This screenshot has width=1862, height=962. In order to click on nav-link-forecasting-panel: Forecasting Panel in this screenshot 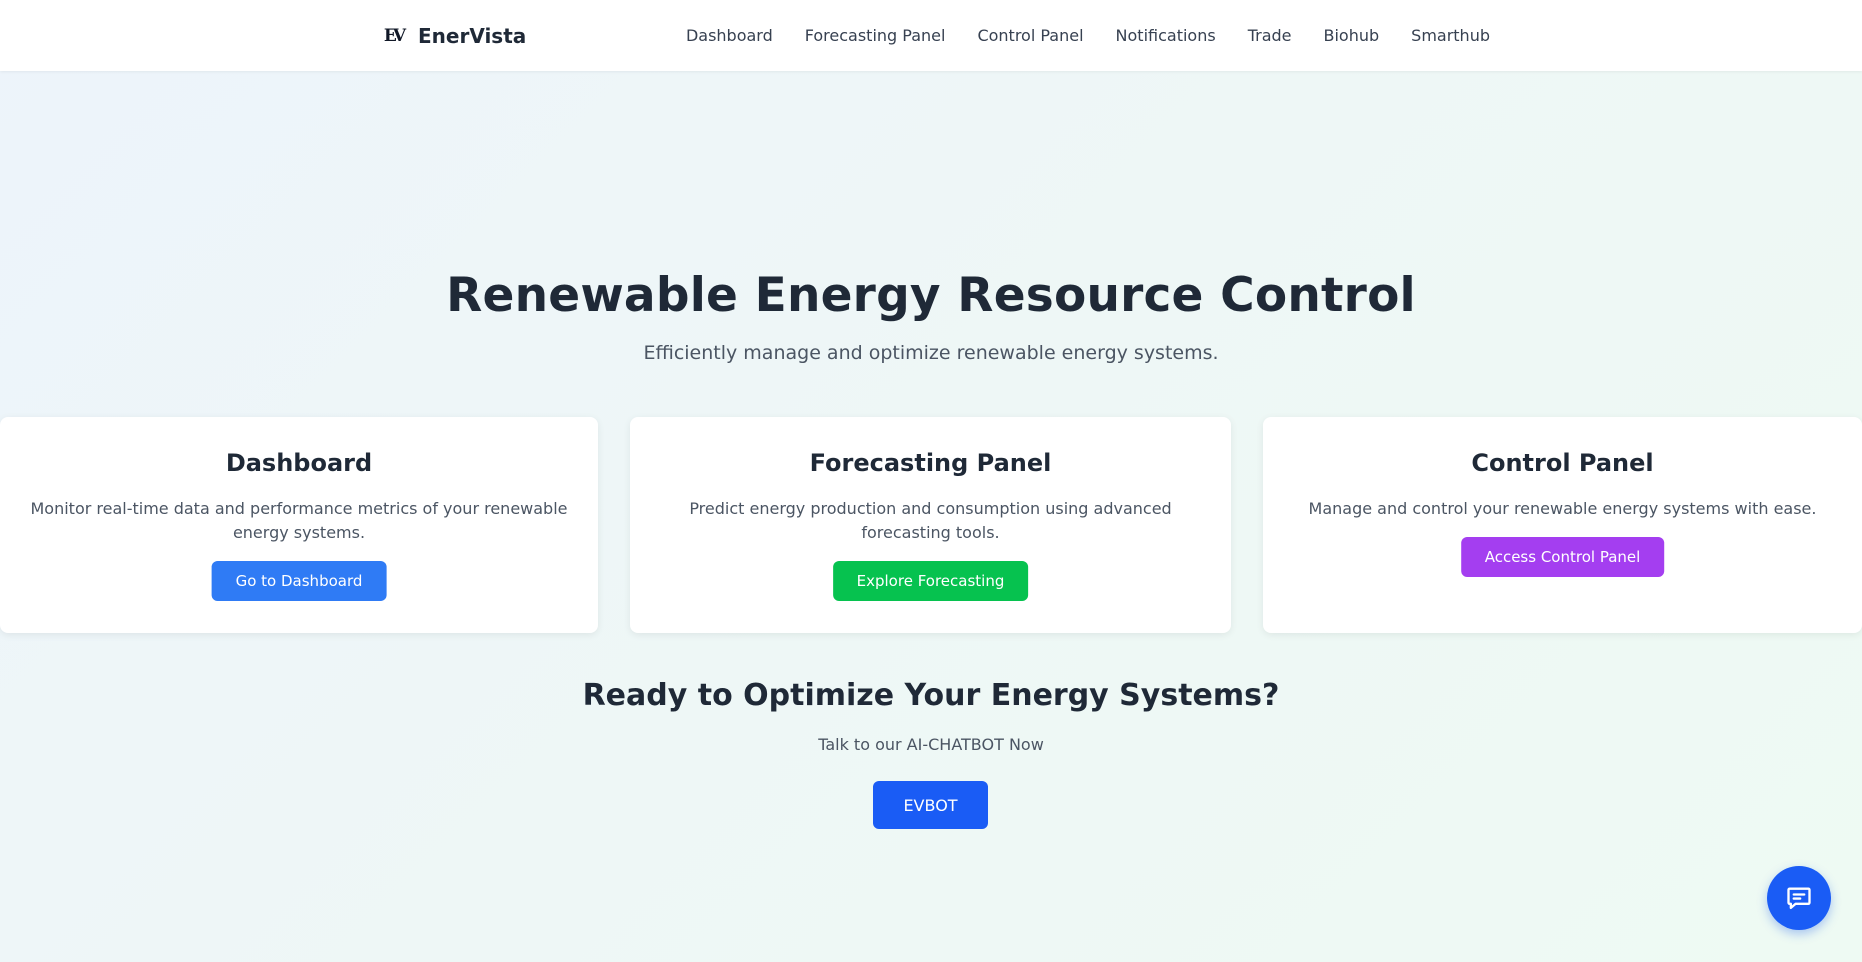, I will do `click(875, 35)`.